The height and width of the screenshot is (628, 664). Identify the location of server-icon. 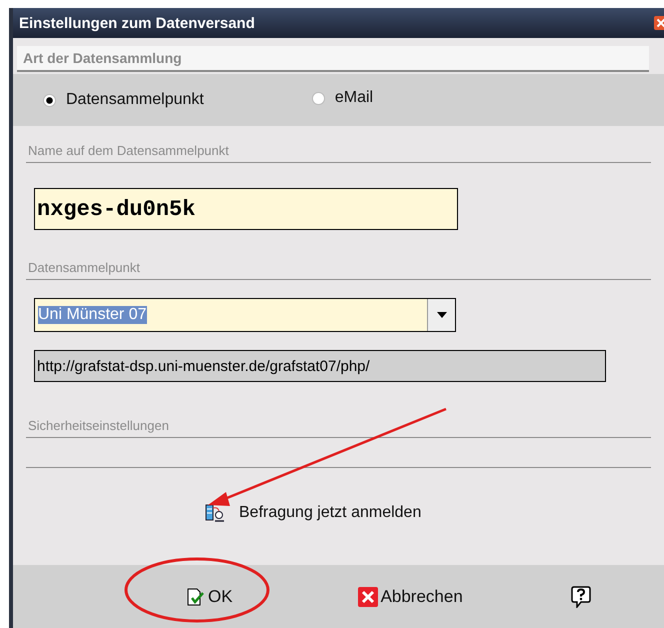
(215, 513).